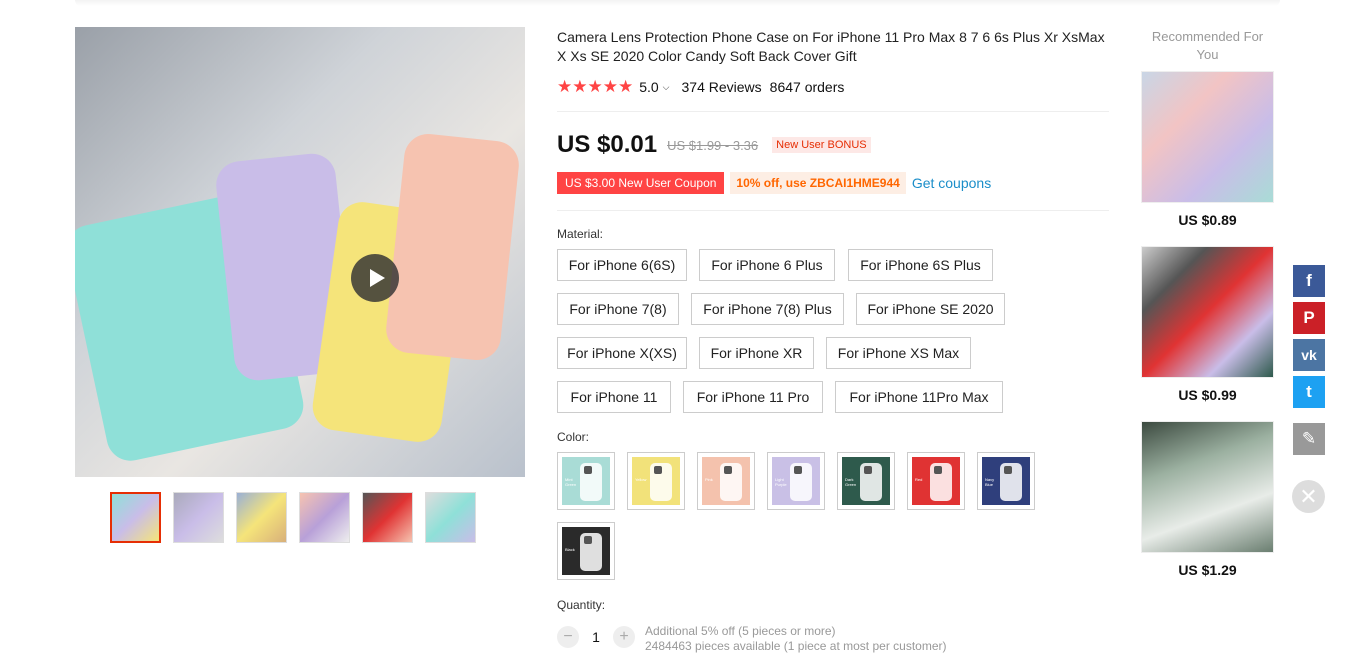 This screenshot has width=1366, height=654. I want to click on coupon-code-badge: 10% off, use ZBCAI1HME944, so click(818, 183).